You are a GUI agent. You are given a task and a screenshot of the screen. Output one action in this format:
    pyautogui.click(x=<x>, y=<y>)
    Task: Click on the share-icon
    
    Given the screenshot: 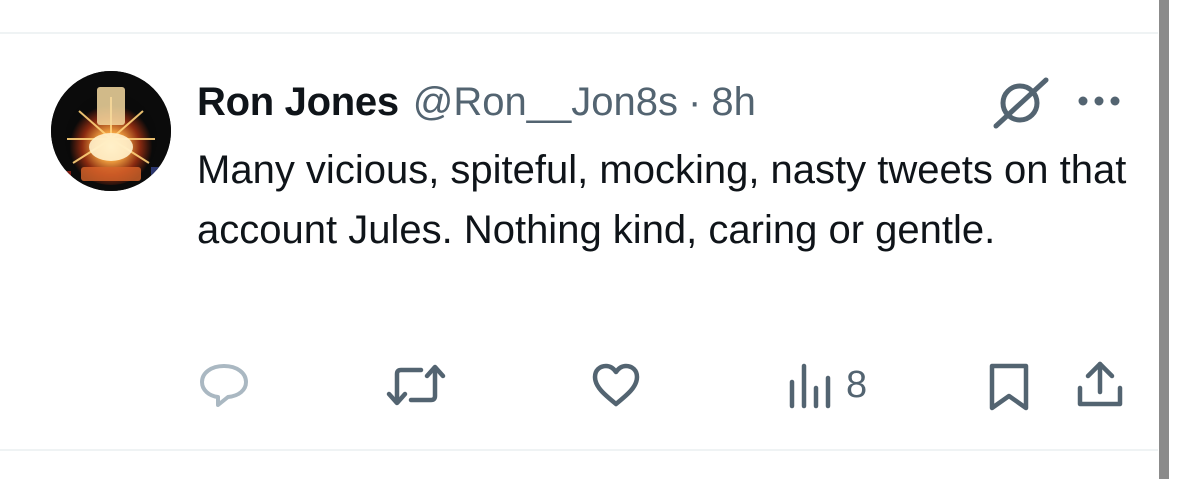 What is the action you would take?
    pyautogui.click(x=1100, y=384)
    